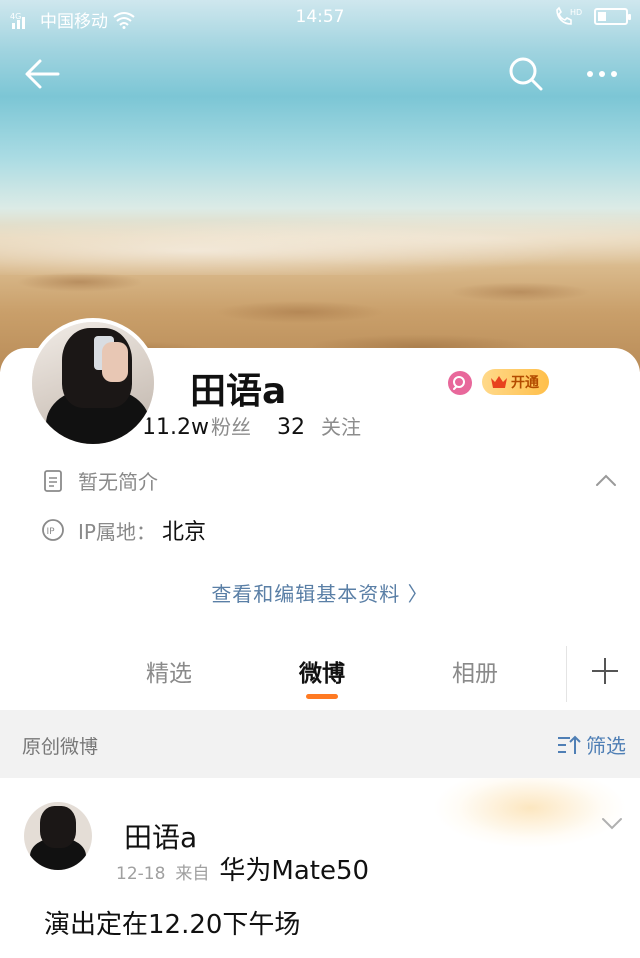 The height and width of the screenshot is (958, 640). What do you see at coordinates (60, 747) in the screenshot?
I see `original-weibo-label: 原创微博` at bounding box center [60, 747].